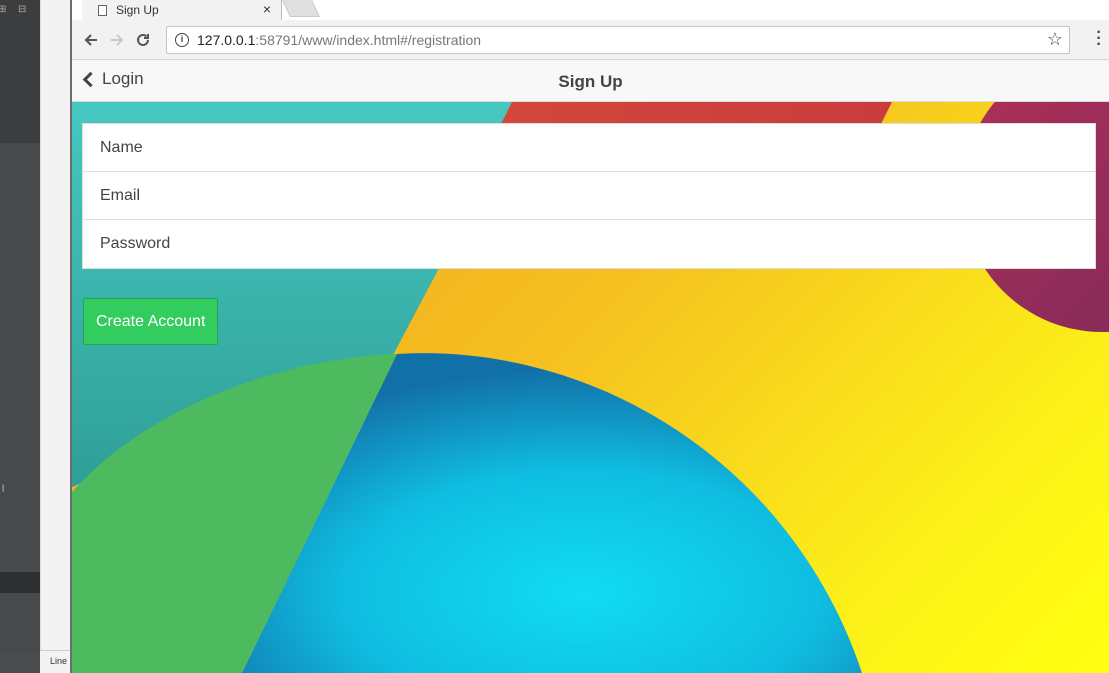 This screenshot has height=673, width=1109. I want to click on back-arrow-icon, so click(91, 40).